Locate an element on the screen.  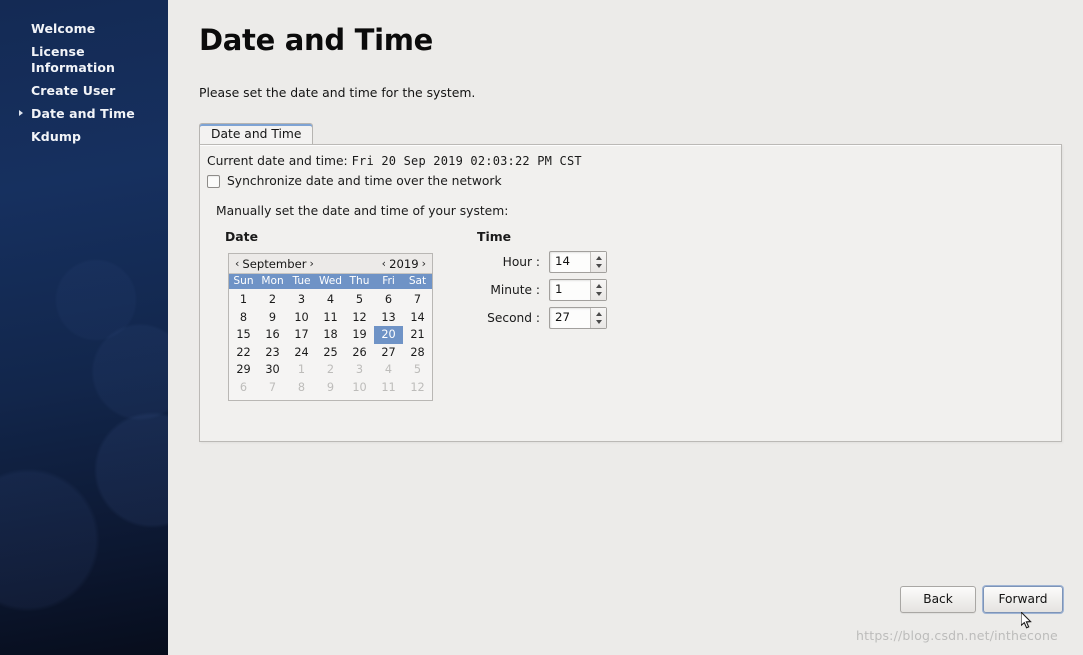
time-spinner: 27 is located at coordinates (578, 318).